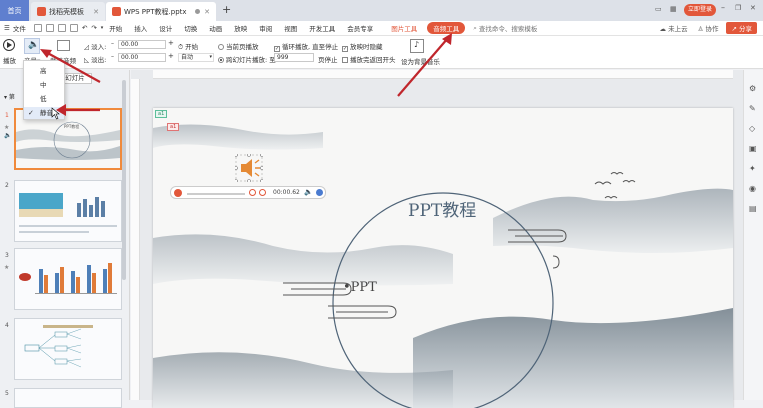 This screenshot has height=408, width=763. I want to click on cloud-status: ☁ 未上云, so click(673, 28).